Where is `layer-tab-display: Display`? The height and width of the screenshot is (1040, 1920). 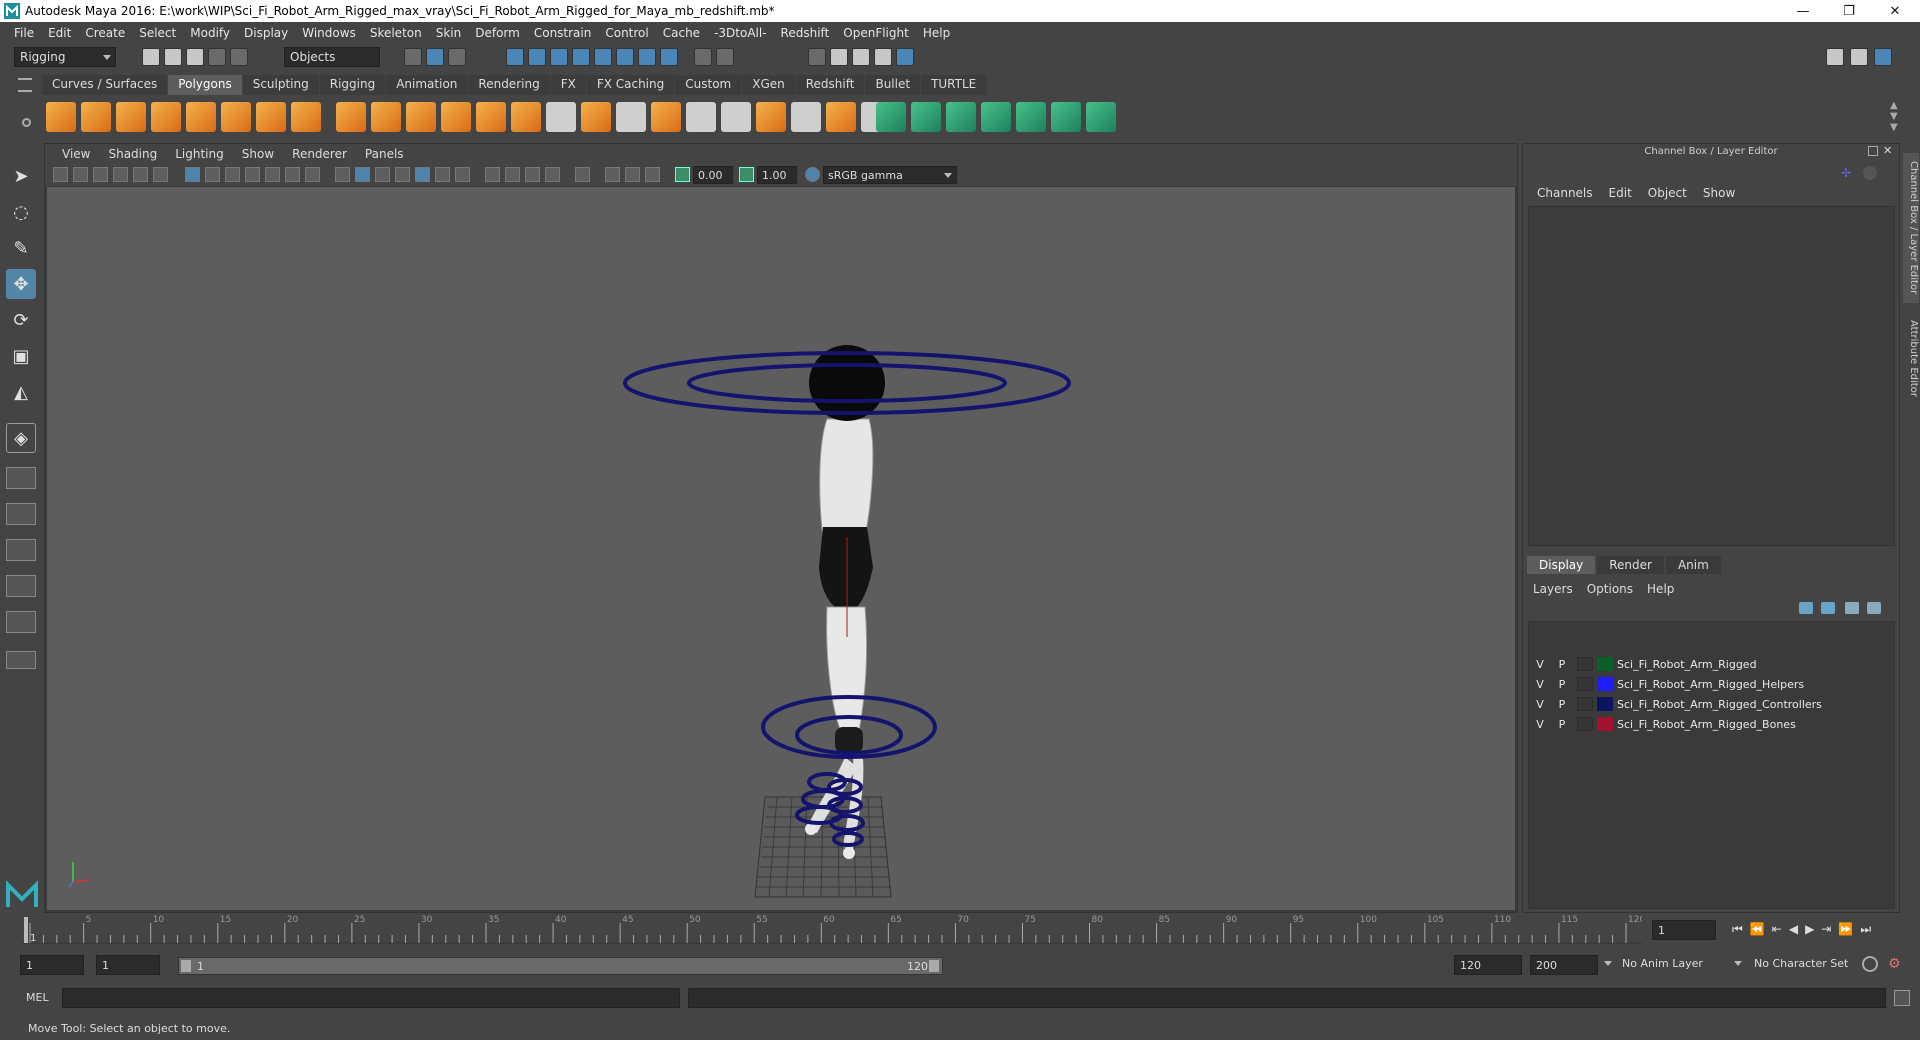 layer-tab-display: Display is located at coordinates (1561, 565).